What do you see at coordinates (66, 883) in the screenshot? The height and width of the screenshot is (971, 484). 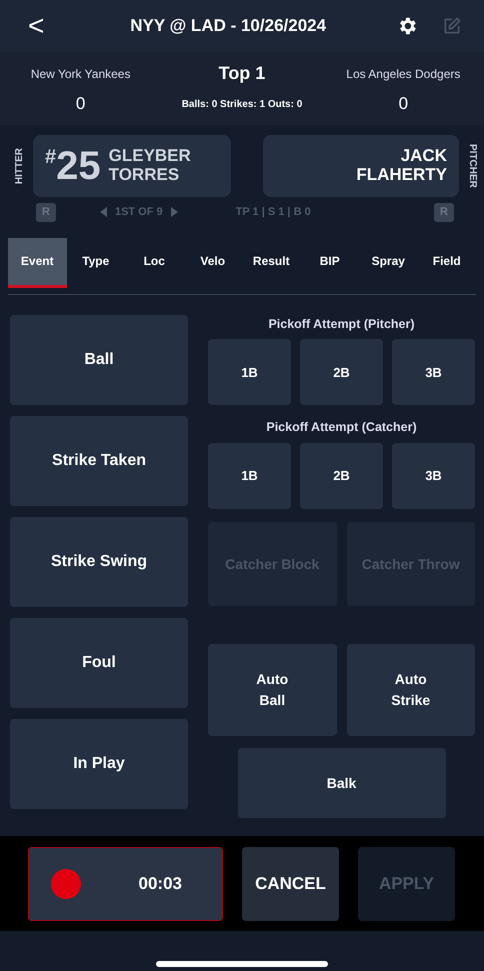 I see `record-dot-icon` at bounding box center [66, 883].